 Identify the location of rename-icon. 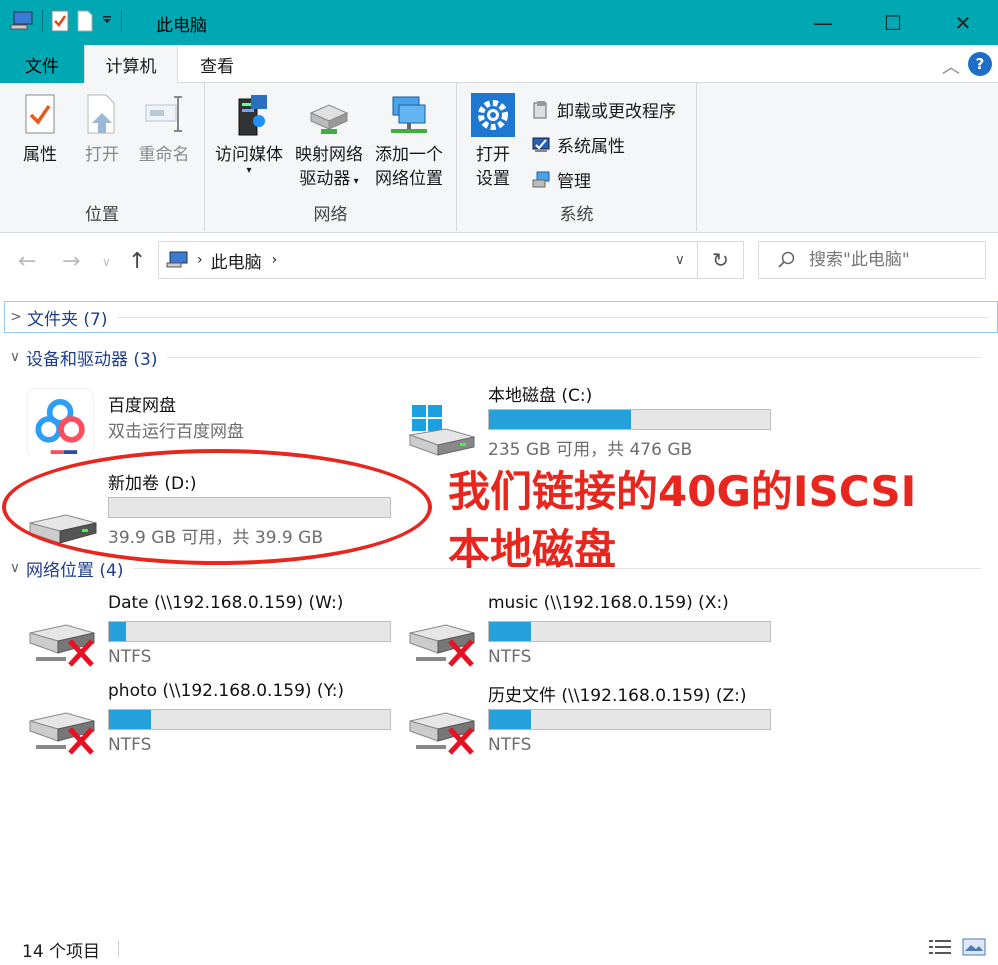
(163, 114).